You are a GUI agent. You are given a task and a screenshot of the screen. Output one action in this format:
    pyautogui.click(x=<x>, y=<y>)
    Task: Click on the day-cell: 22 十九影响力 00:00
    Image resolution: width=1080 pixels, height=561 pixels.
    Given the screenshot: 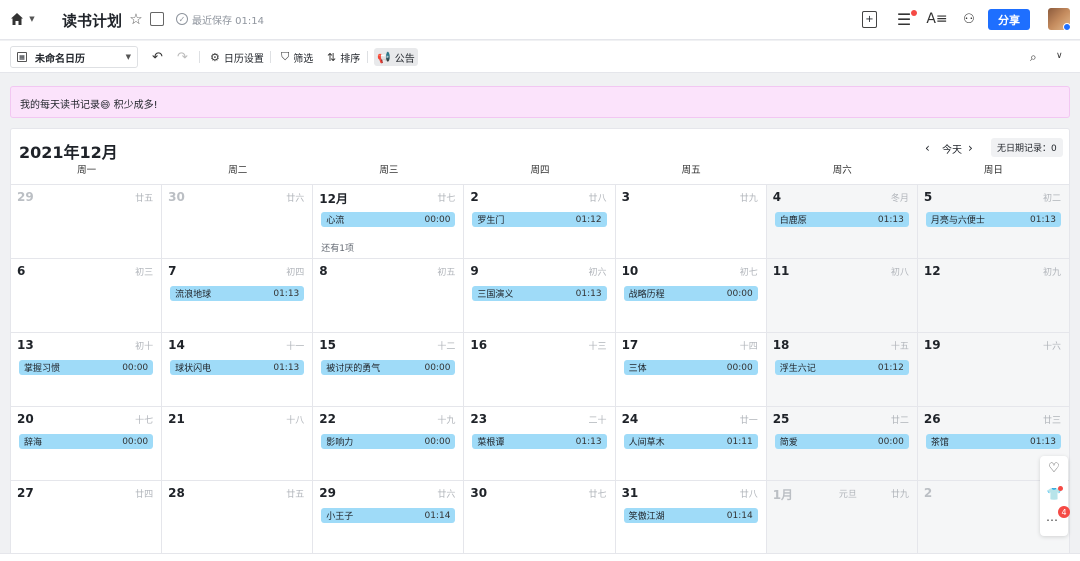 What is the action you would take?
    pyautogui.click(x=389, y=444)
    